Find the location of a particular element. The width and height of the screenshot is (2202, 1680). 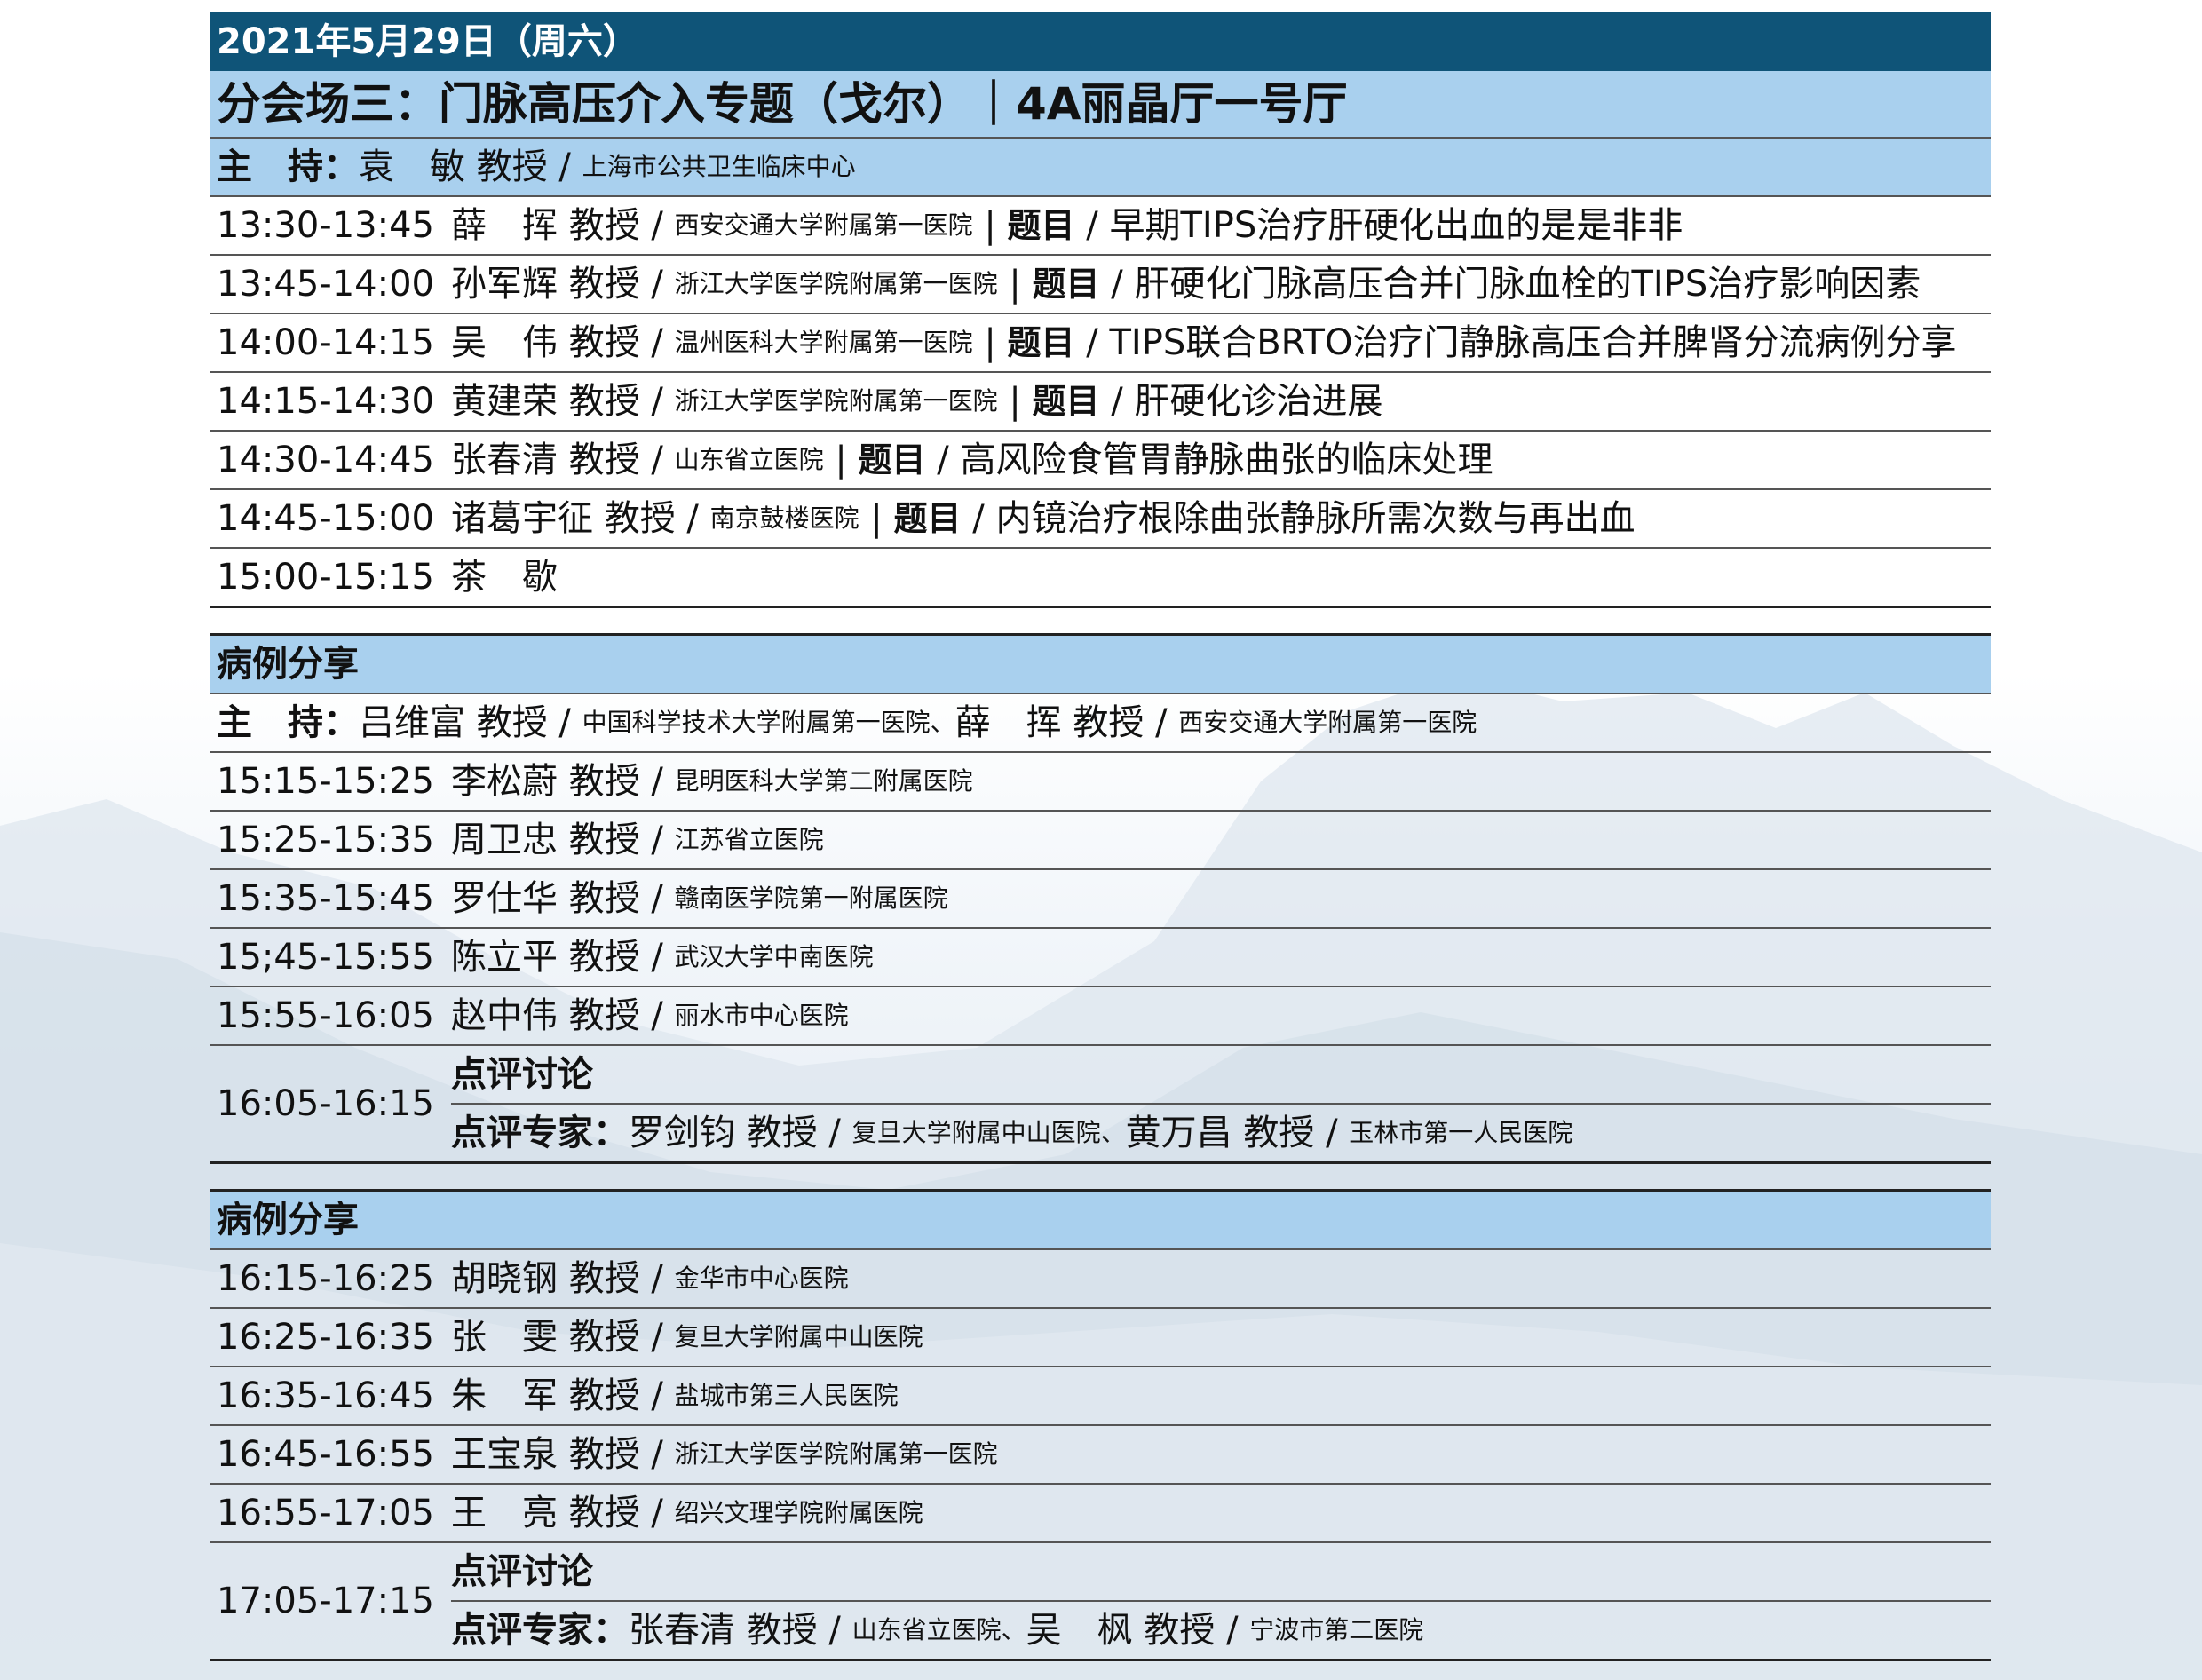

expert-org: 玉林市第一人民医院 is located at coordinates (1461, 1132).